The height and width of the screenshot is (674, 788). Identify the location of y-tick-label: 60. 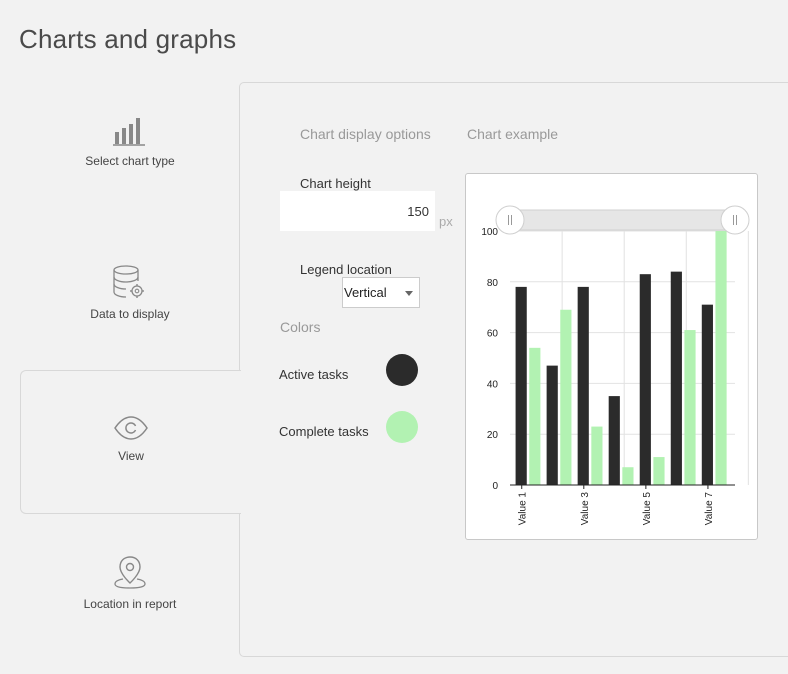
(493, 334).